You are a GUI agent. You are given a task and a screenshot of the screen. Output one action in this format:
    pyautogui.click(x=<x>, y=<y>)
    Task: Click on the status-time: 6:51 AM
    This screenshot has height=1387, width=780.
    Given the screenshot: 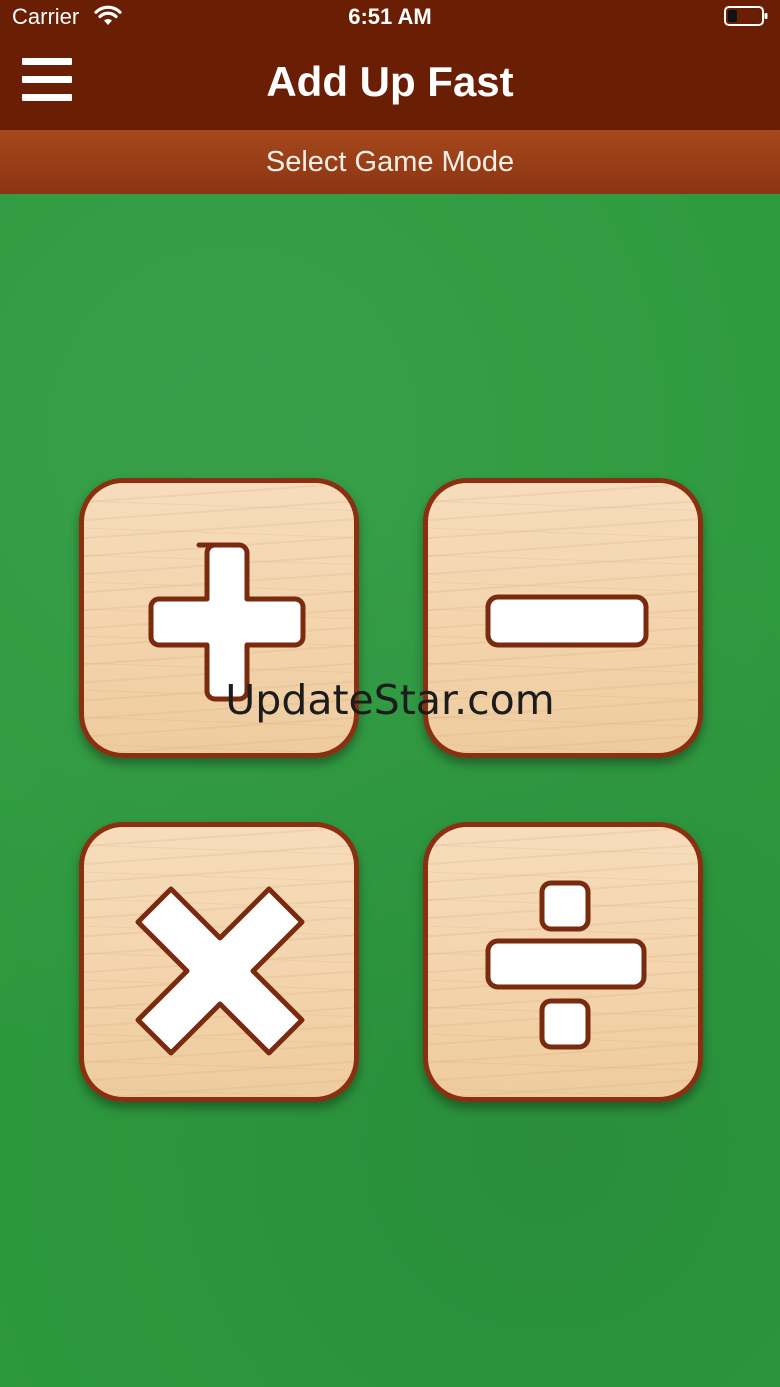 What is the action you would take?
    pyautogui.click(x=390, y=16)
    